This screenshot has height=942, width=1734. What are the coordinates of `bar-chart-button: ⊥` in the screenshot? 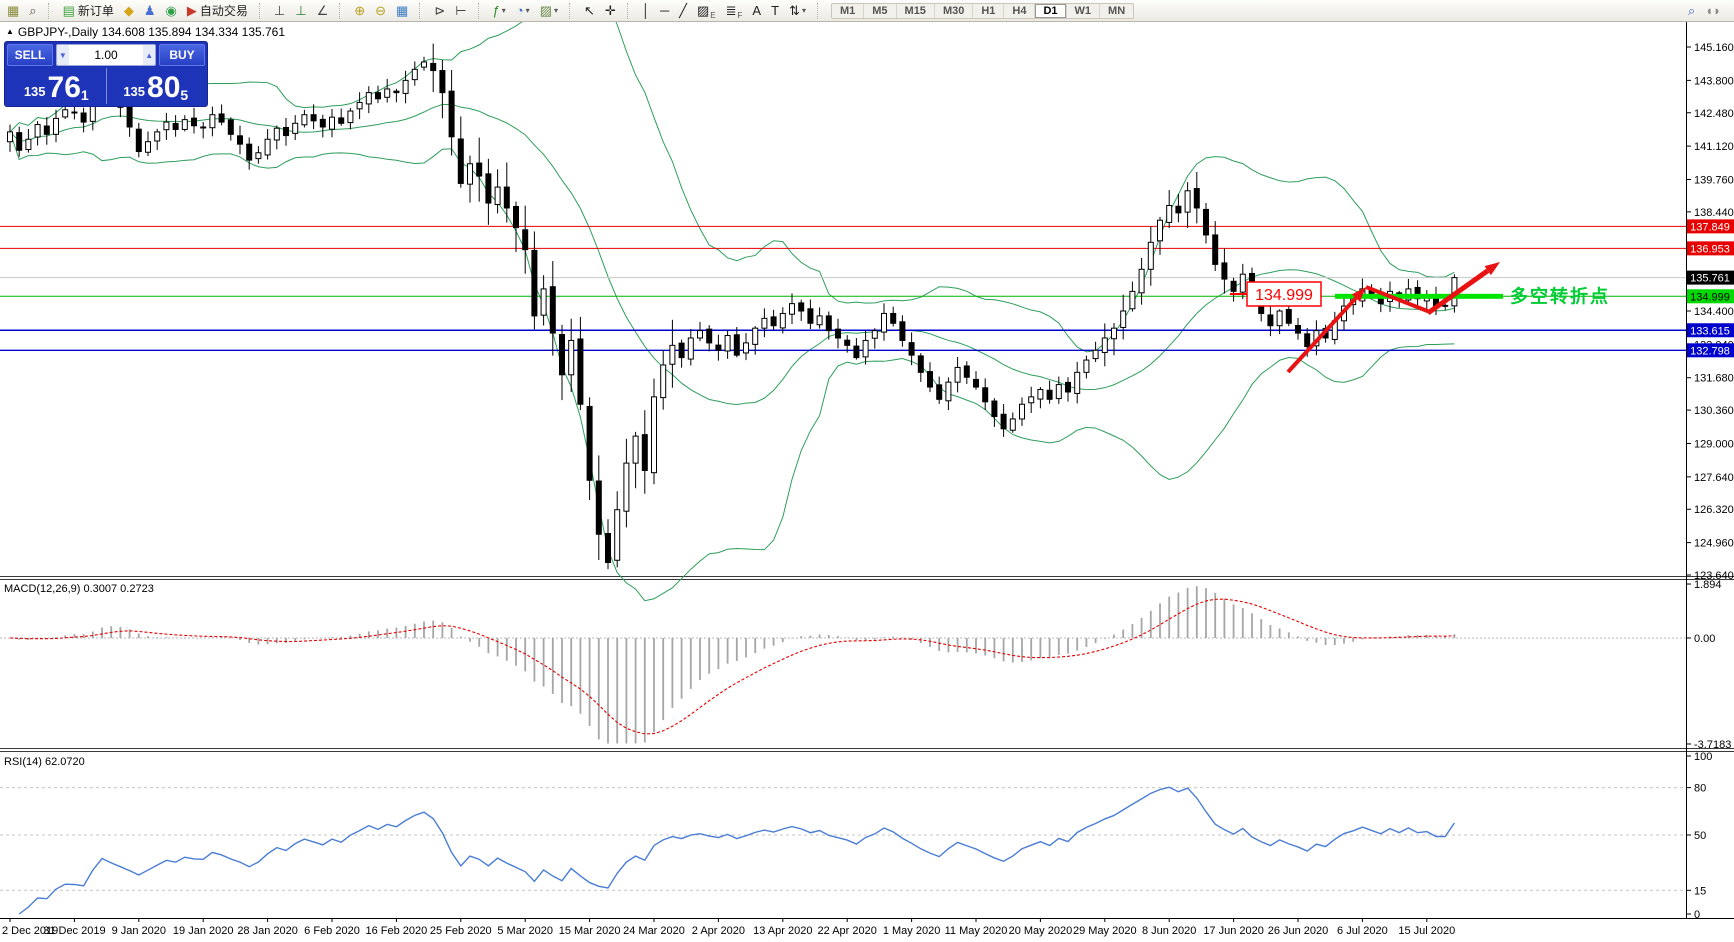 It's located at (279, 11).